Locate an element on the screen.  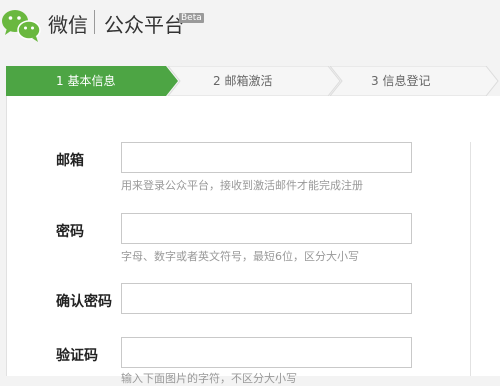
wechat-logo-icon is located at coordinates (21, 26).